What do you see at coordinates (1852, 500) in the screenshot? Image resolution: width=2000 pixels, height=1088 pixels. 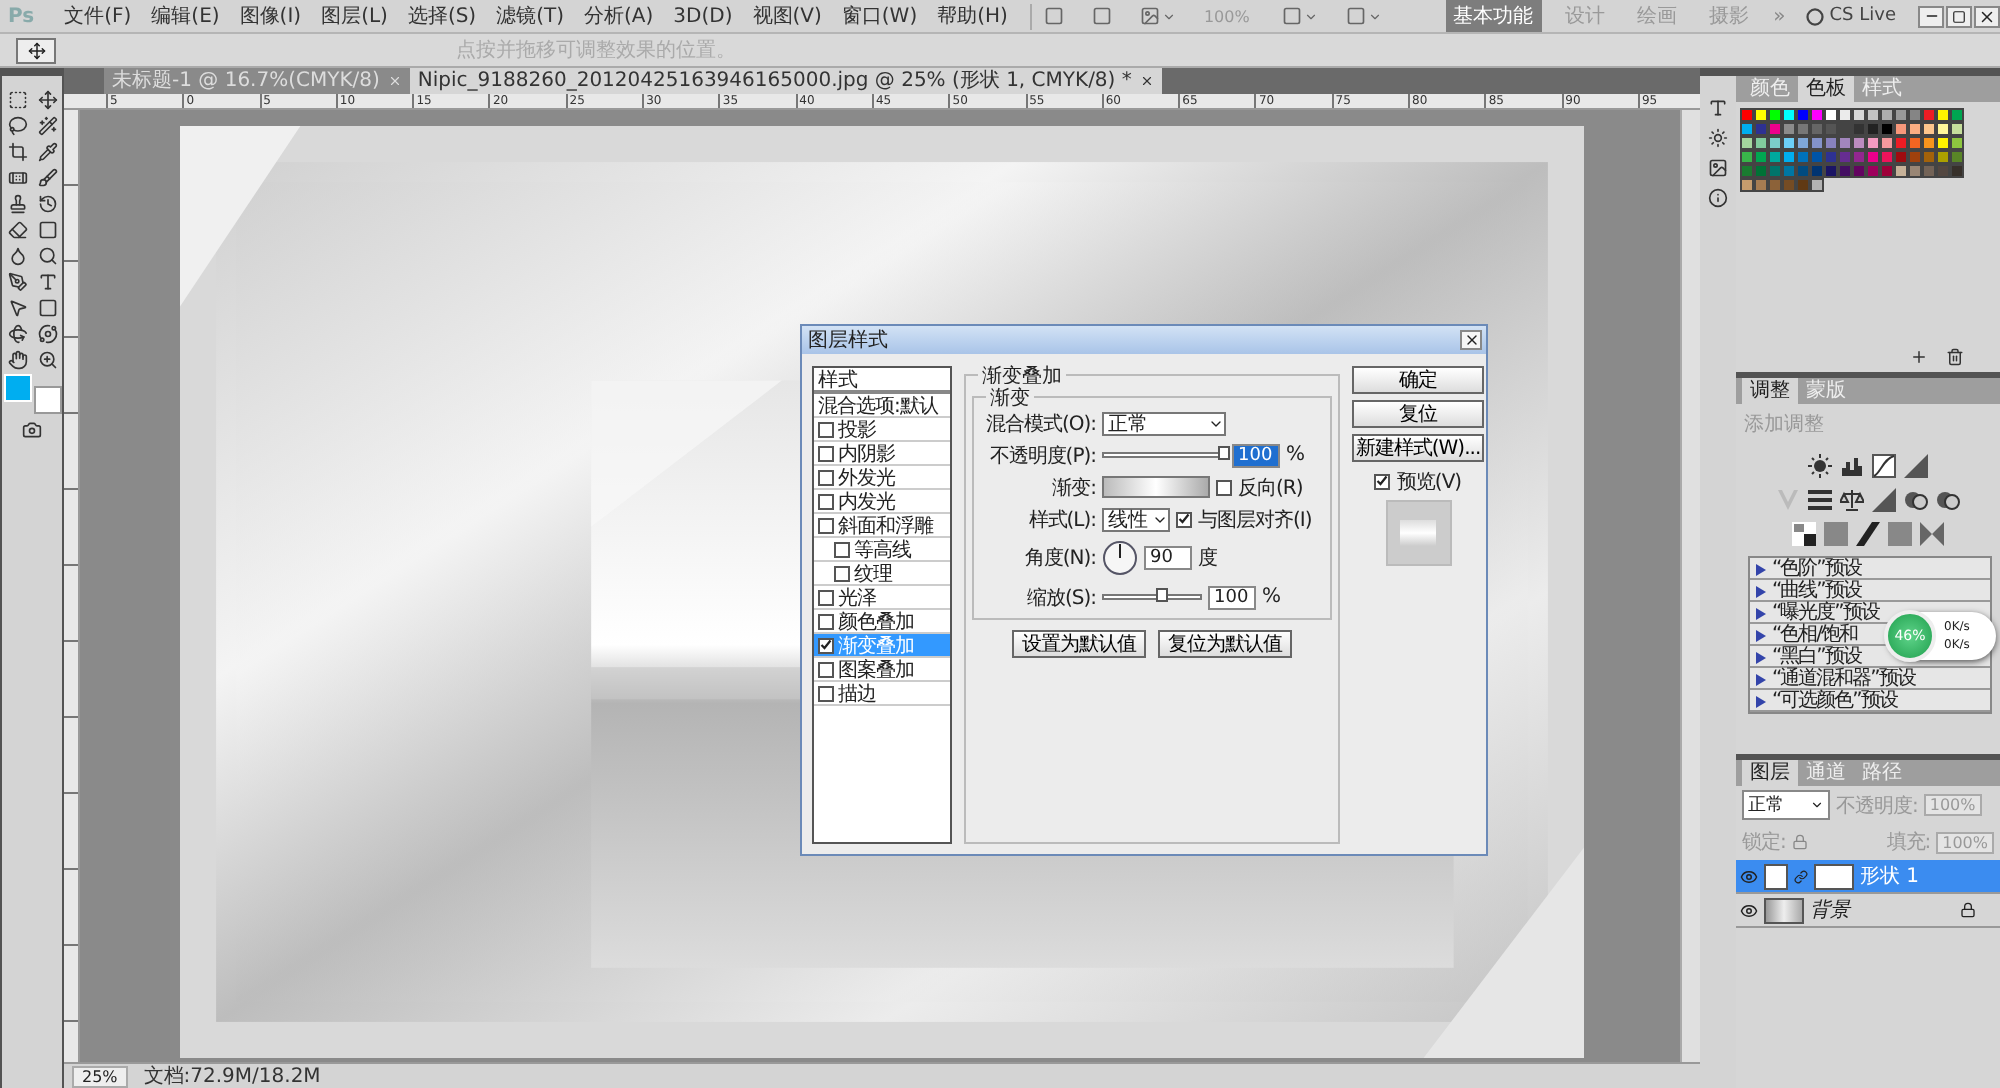 I see `balance-scale-icon` at bounding box center [1852, 500].